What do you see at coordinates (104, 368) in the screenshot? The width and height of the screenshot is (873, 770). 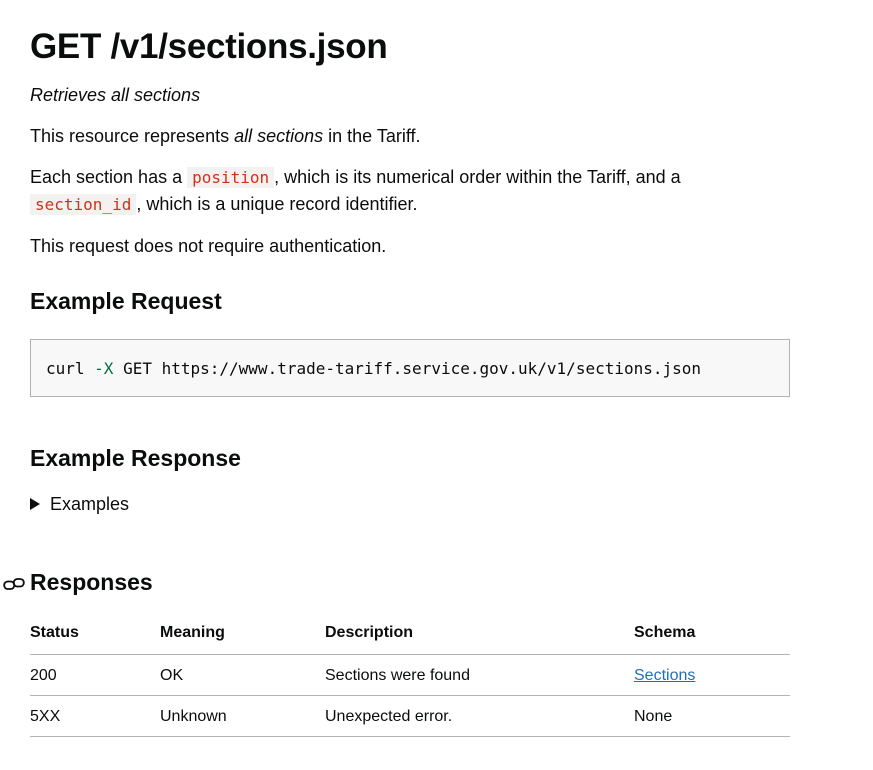 I see `code-flag: -X` at bounding box center [104, 368].